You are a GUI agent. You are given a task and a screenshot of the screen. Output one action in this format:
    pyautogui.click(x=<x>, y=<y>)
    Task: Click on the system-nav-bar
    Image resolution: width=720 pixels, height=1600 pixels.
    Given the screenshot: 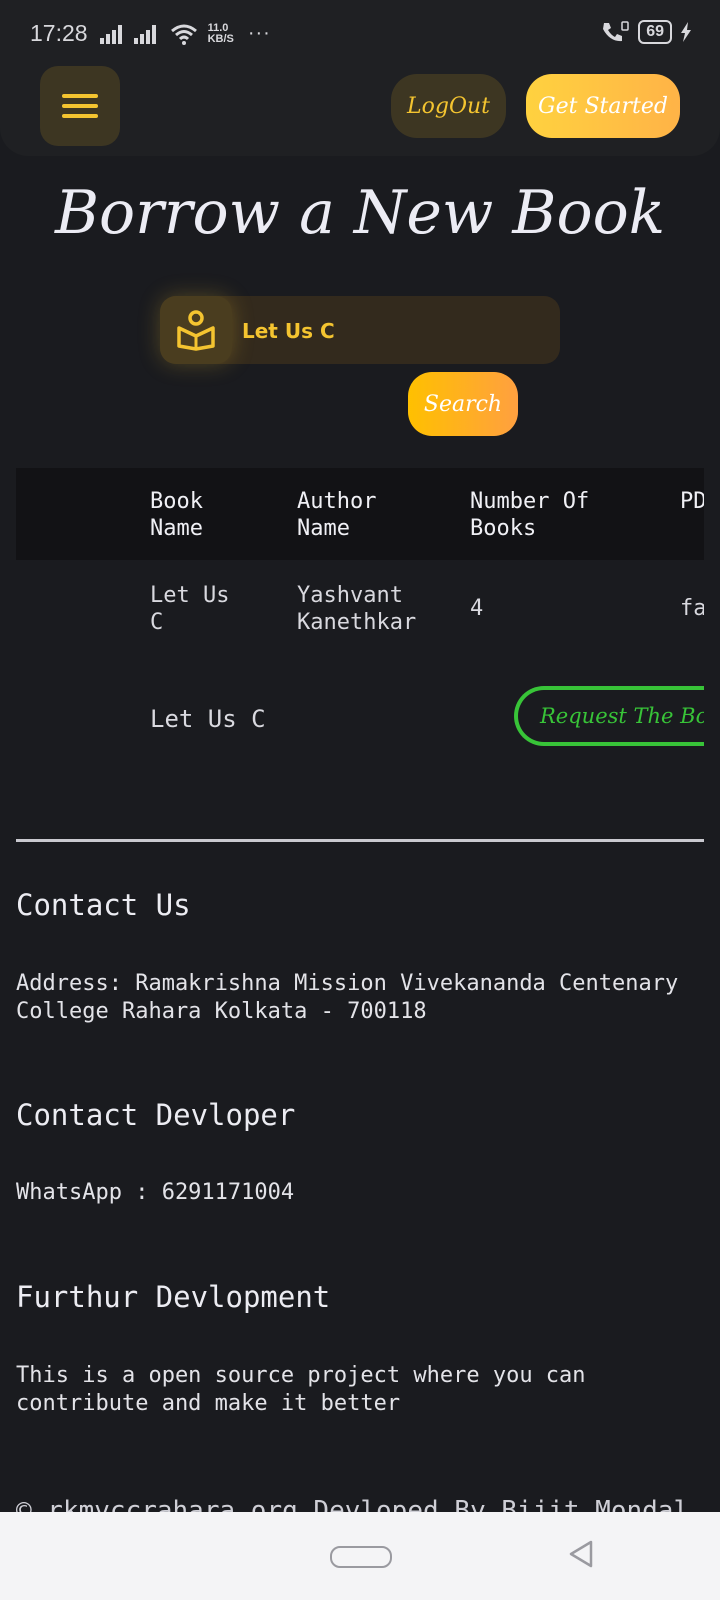 What is the action you would take?
    pyautogui.click(x=360, y=1556)
    